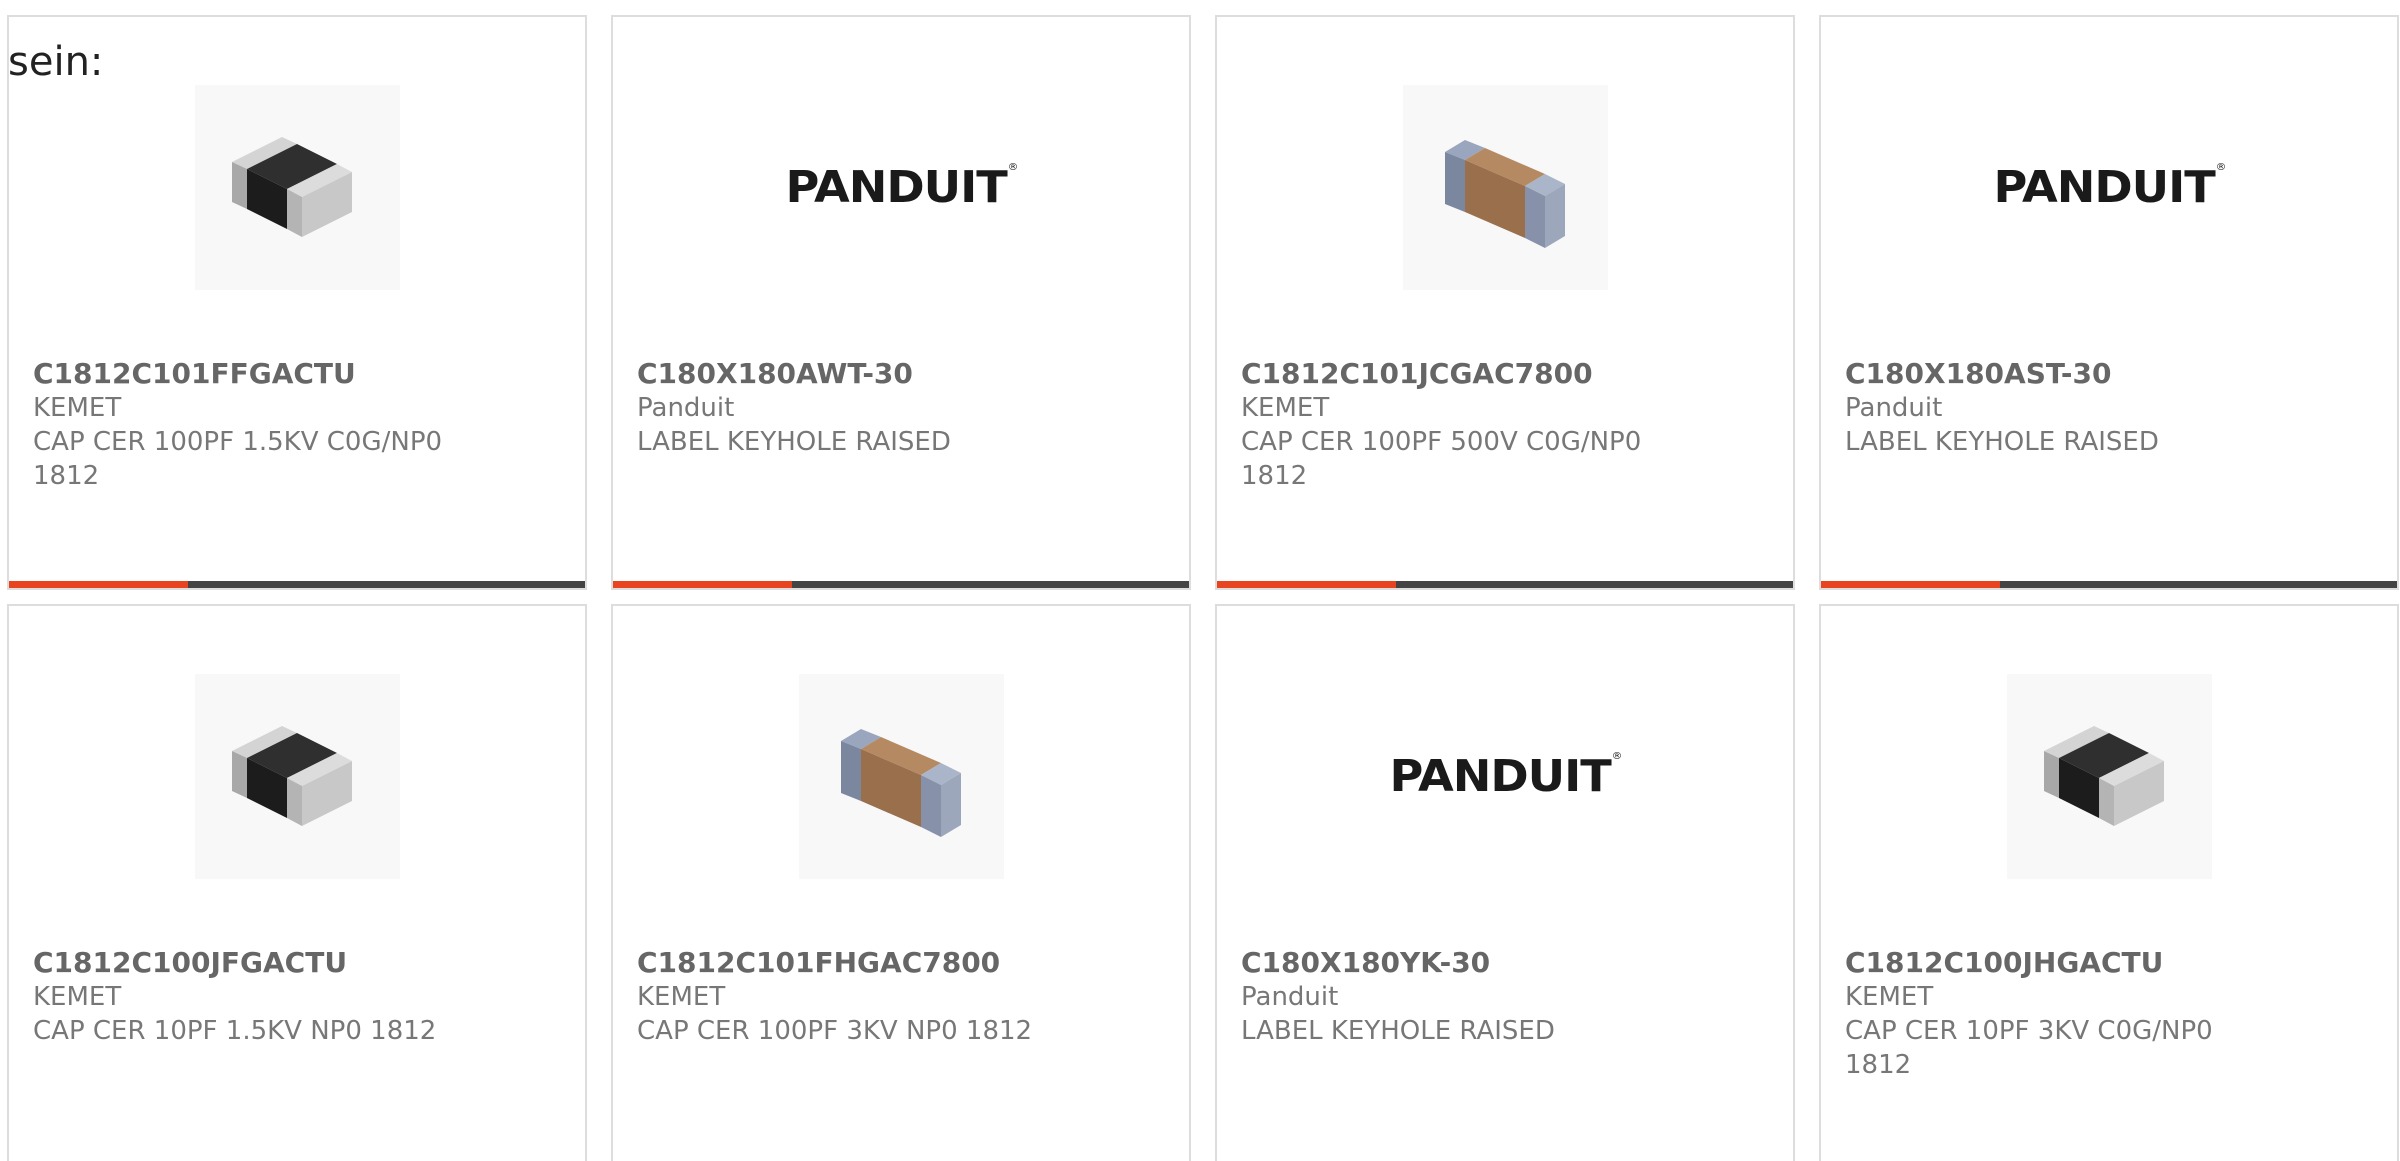 This screenshot has height=1161, width=2400. I want to click on part-number: C180X180AST-30, so click(2065, 374).